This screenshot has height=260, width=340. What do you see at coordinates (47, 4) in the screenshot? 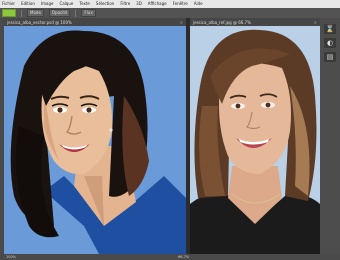
I see `menu-item-image: Image` at bounding box center [47, 4].